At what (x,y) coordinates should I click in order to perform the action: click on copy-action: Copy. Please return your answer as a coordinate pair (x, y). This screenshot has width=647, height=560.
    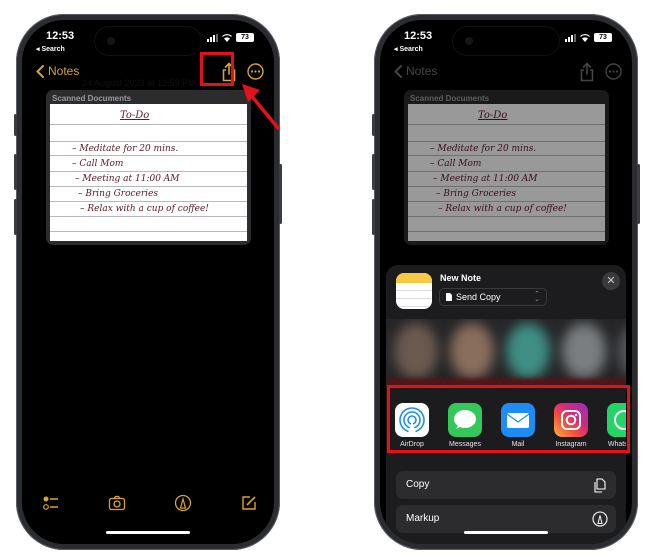
    Looking at the image, I should click on (506, 485).